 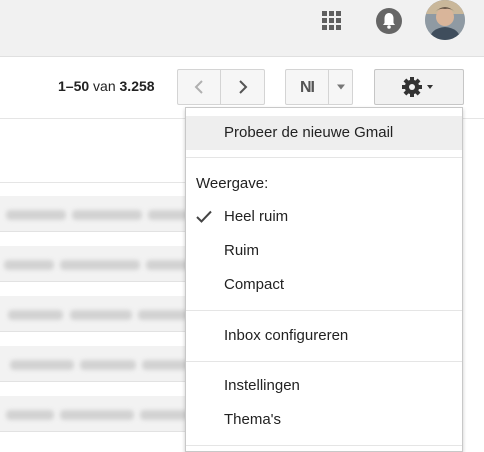 I want to click on pagination-text: 1–50 van 3.258, so click(x=106, y=86).